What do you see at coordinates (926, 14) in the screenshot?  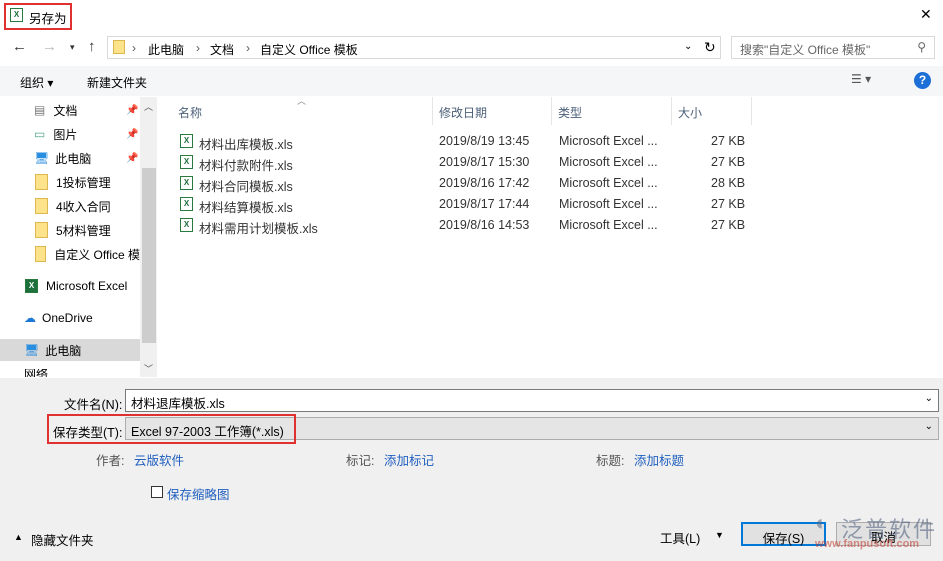 I see `close-button: ✕` at bounding box center [926, 14].